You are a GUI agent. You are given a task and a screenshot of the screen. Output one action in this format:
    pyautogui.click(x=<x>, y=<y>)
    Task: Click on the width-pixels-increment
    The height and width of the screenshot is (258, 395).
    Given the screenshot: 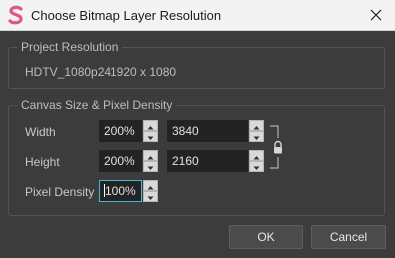 What is the action you would take?
    pyautogui.click(x=256, y=125)
    